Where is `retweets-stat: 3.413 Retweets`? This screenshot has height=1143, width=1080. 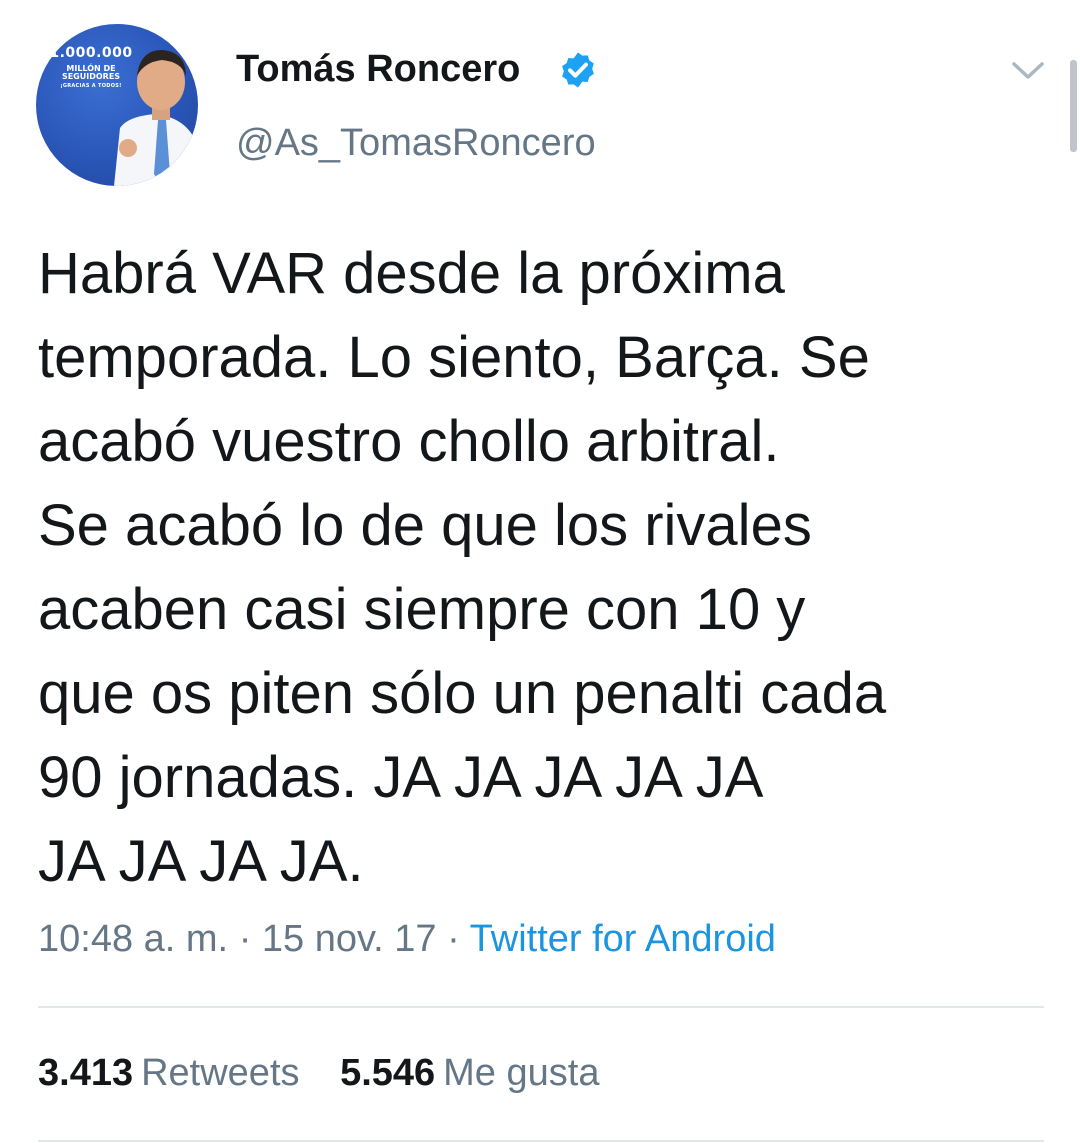
retweets-stat: 3.413 Retweets is located at coordinates (169, 1073).